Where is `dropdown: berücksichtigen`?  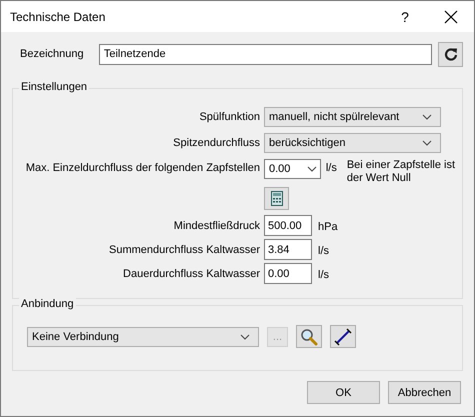
dropdown: berücksichtigen is located at coordinates (352, 143).